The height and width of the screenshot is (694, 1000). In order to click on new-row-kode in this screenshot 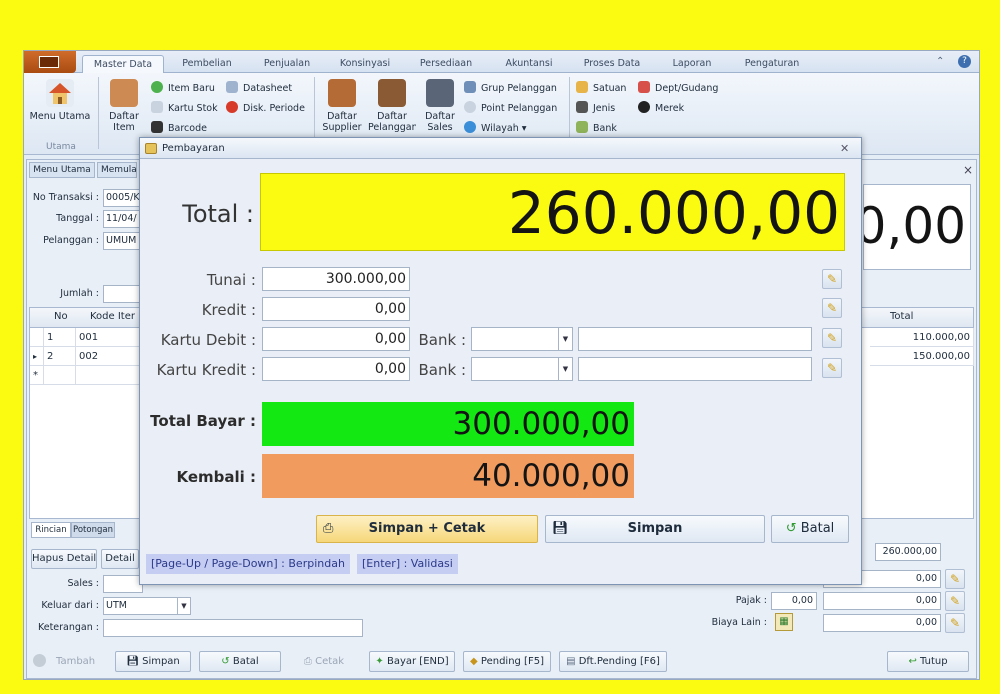, I will do `click(109, 375)`.